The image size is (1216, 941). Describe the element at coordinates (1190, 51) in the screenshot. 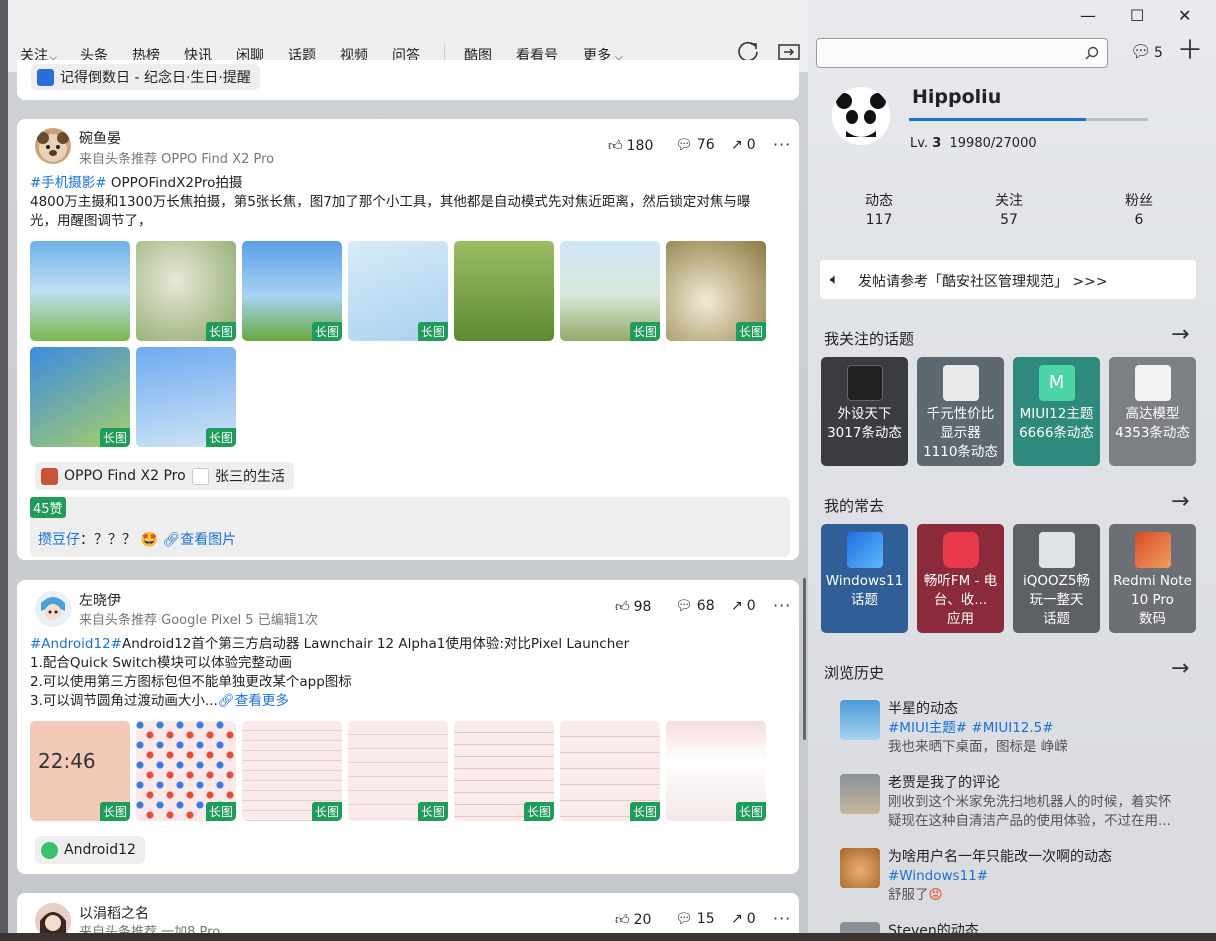

I see `add-icon: ＋` at that location.